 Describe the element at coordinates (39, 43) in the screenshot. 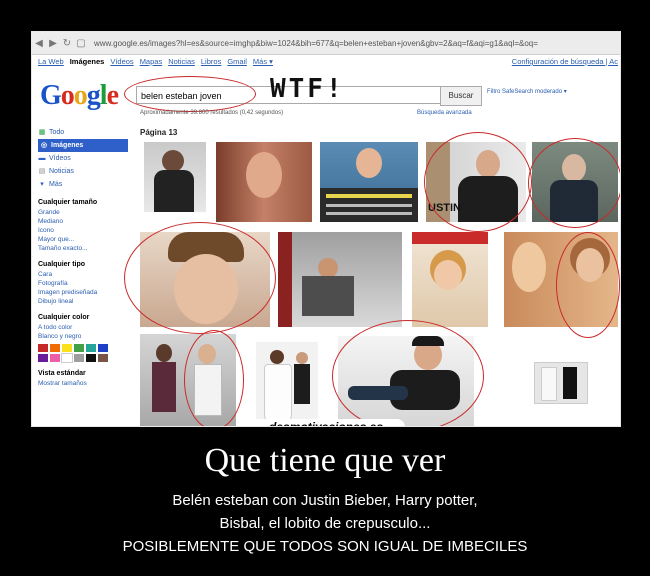

I see `back-icon: ◀` at that location.